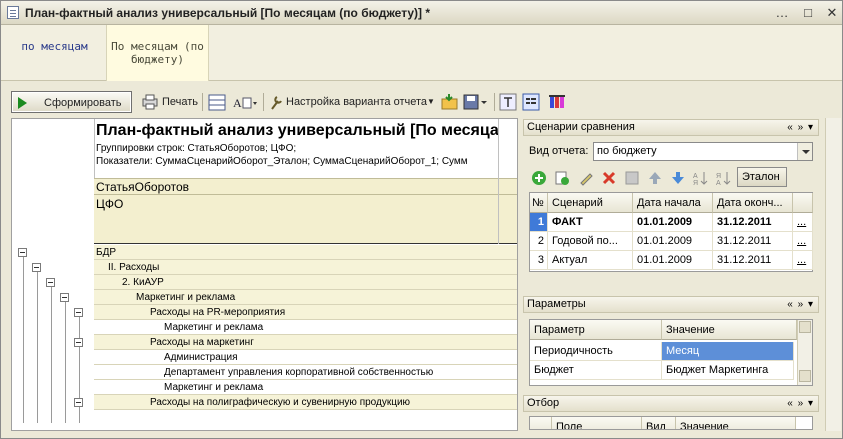 This screenshot has width=843, height=439. What do you see at coordinates (808, 12) in the screenshot?
I see `maximize-button: □` at bounding box center [808, 12].